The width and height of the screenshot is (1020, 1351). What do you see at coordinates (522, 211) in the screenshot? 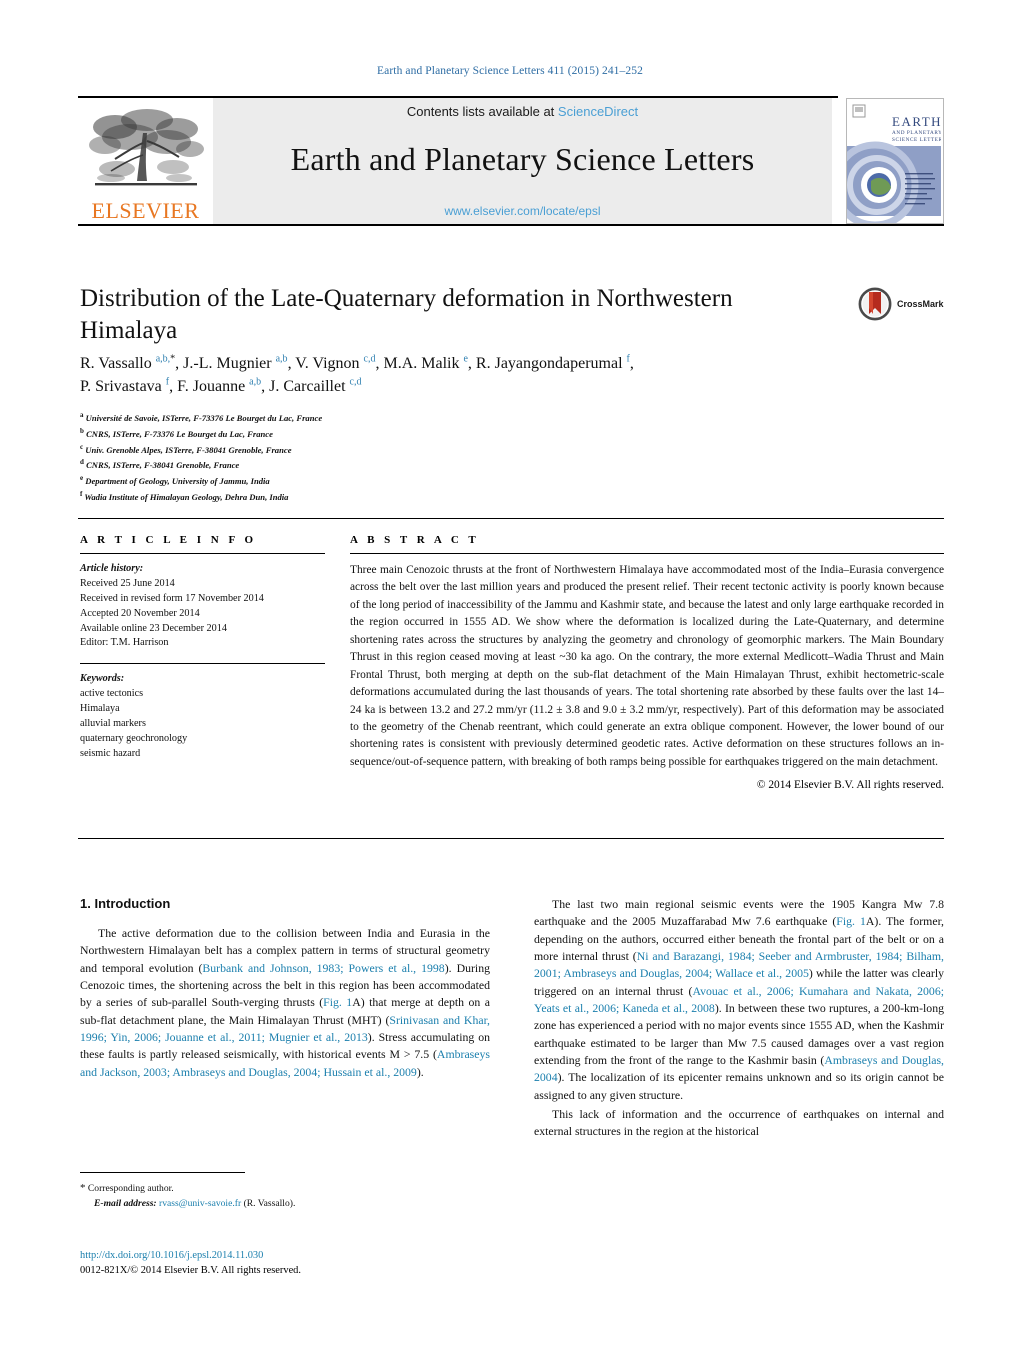
I see `journal-homepage-link: www.elsevier.com/locate/epsl` at bounding box center [522, 211].